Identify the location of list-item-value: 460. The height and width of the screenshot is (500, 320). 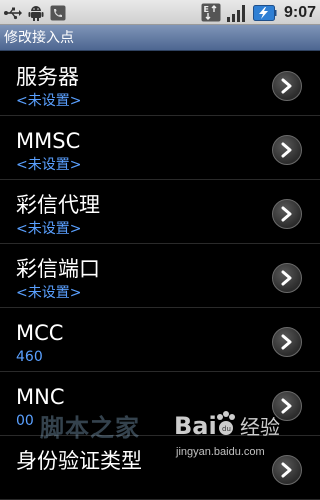
(29, 357).